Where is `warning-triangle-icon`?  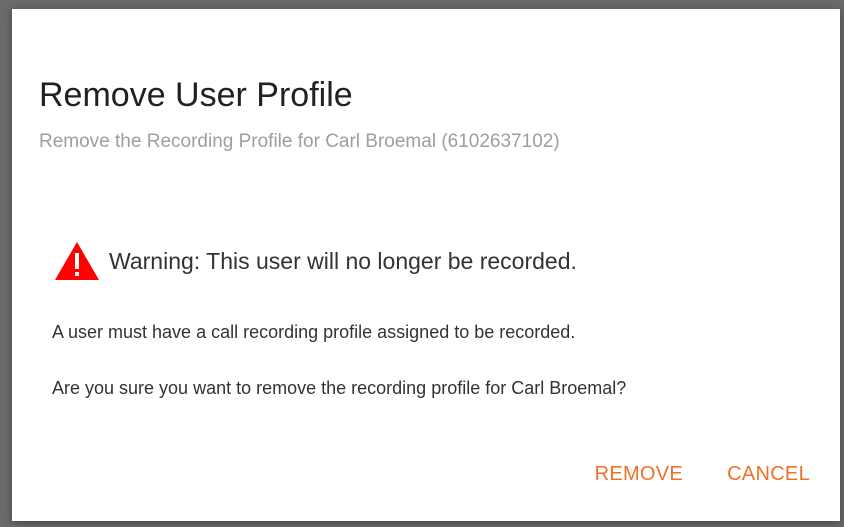 warning-triangle-icon is located at coordinates (77, 261).